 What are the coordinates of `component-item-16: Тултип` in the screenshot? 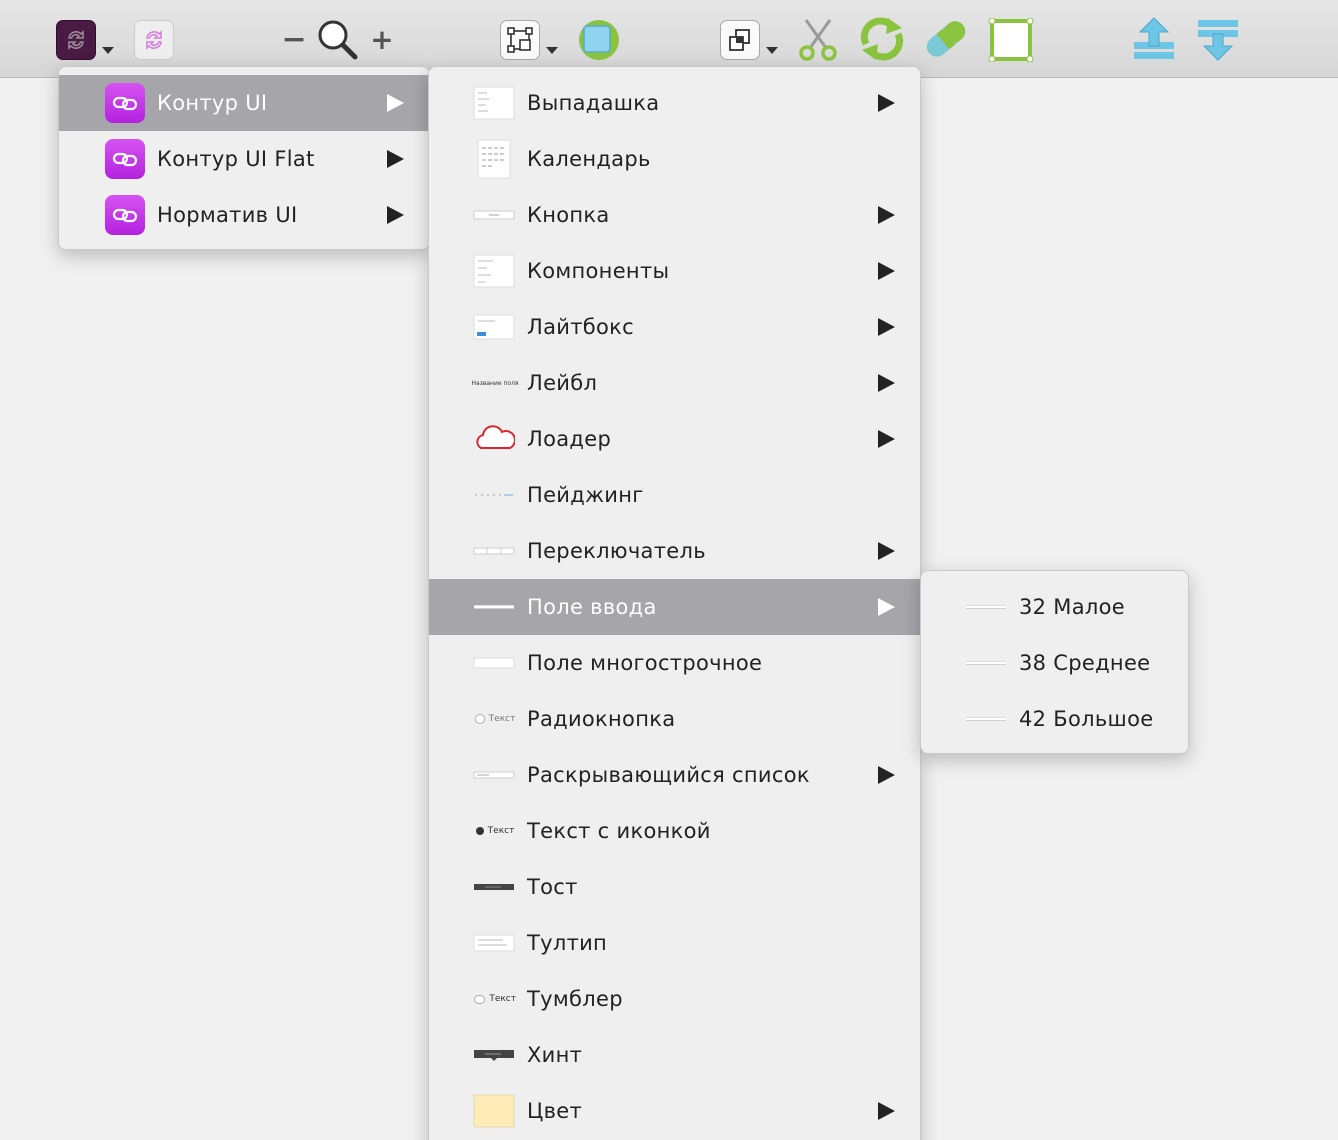 It's located at (674, 943).